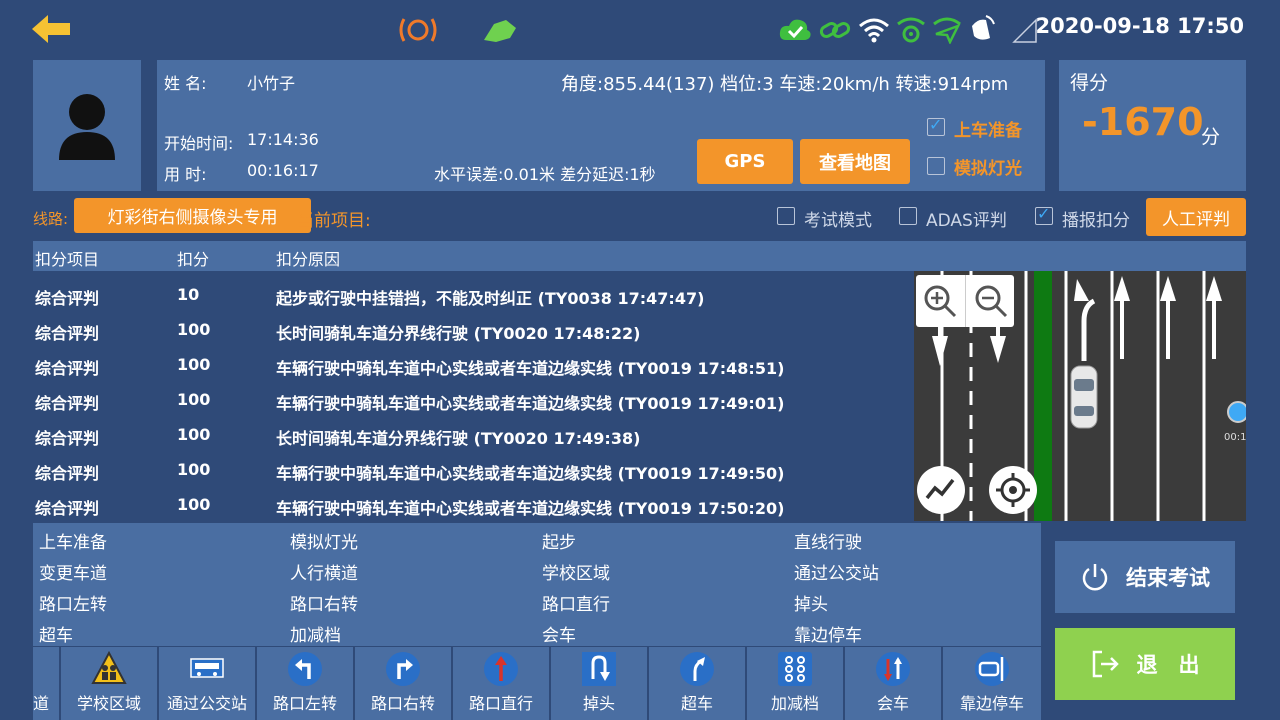  I want to click on route-label: 线路:, so click(51, 219).